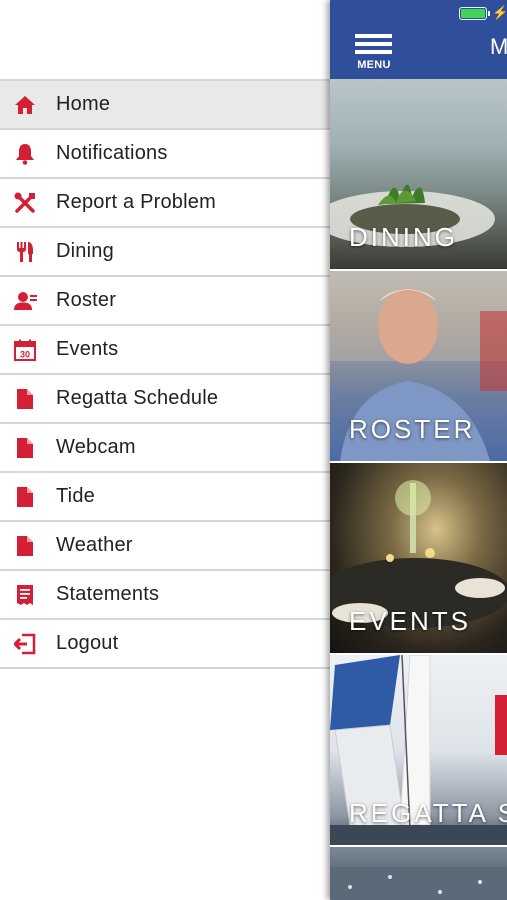  Describe the element at coordinates (25, 643) in the screenshot. I see `logout-icon` at that location.